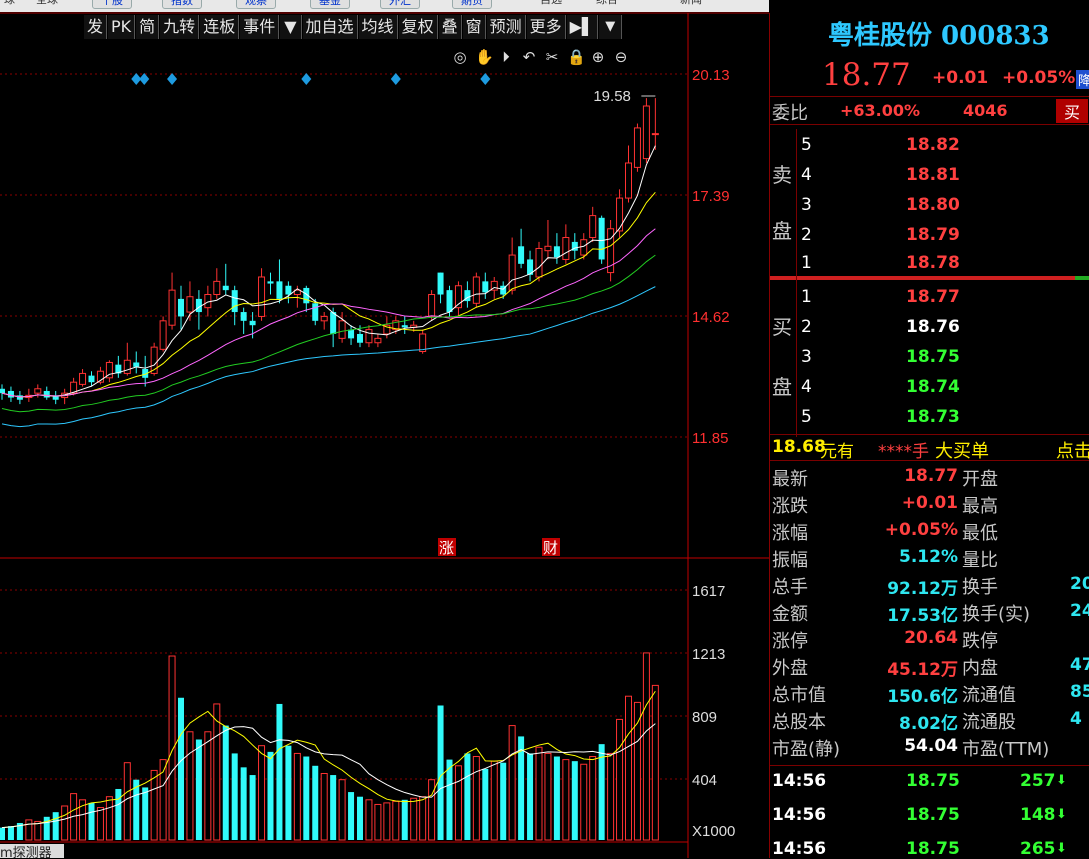 Image resolution: width=1089 pixels, height=859 pixels. I want to click on volume-tick-label: 1617, so click(708, 591).